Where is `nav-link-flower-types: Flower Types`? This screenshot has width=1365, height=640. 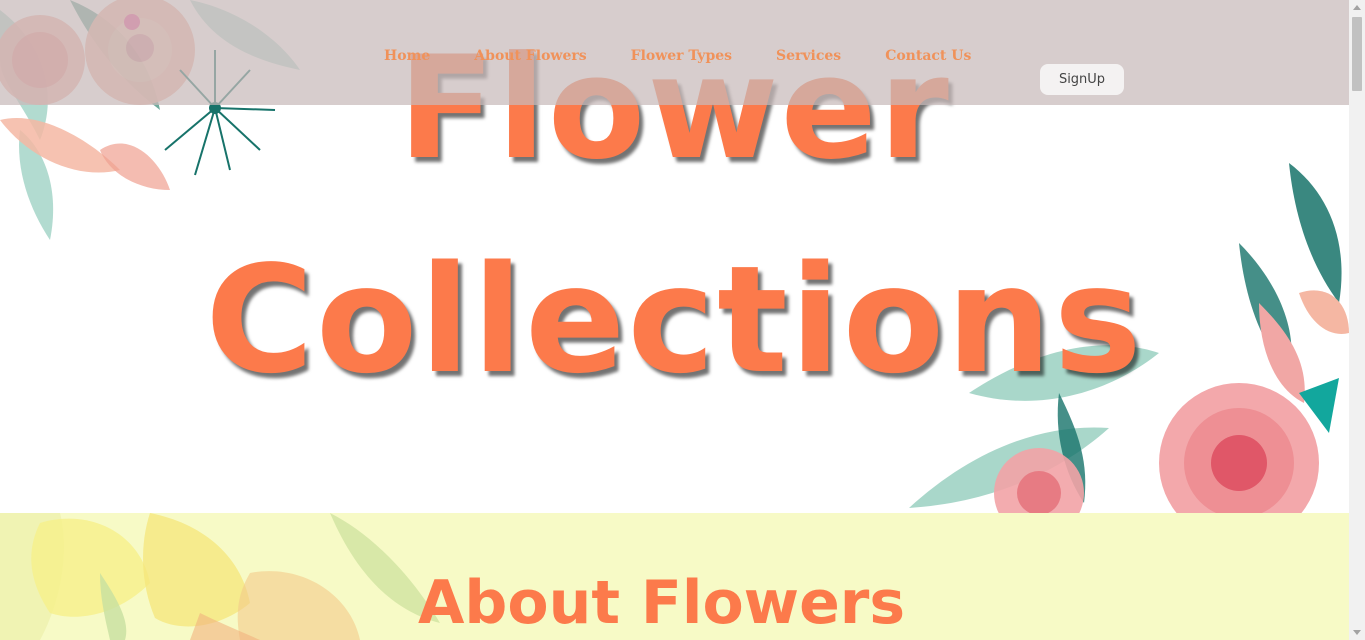 nav-link-flower-types: Flower Types is located at coordinates (681, 56).